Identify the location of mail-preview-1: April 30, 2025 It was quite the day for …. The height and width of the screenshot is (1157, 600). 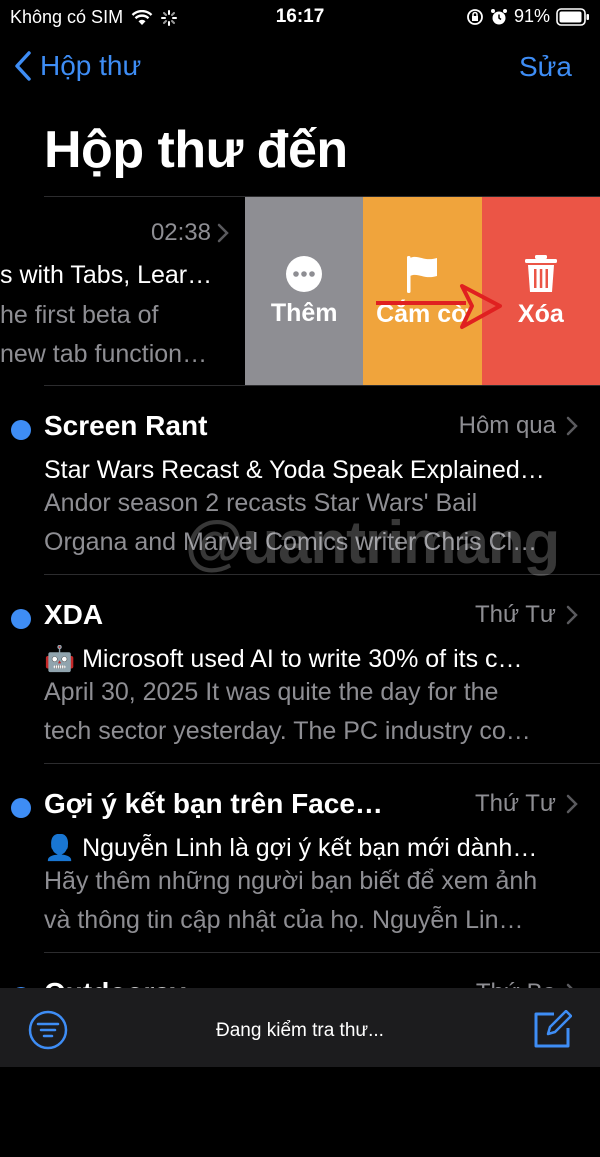
(271, 692).